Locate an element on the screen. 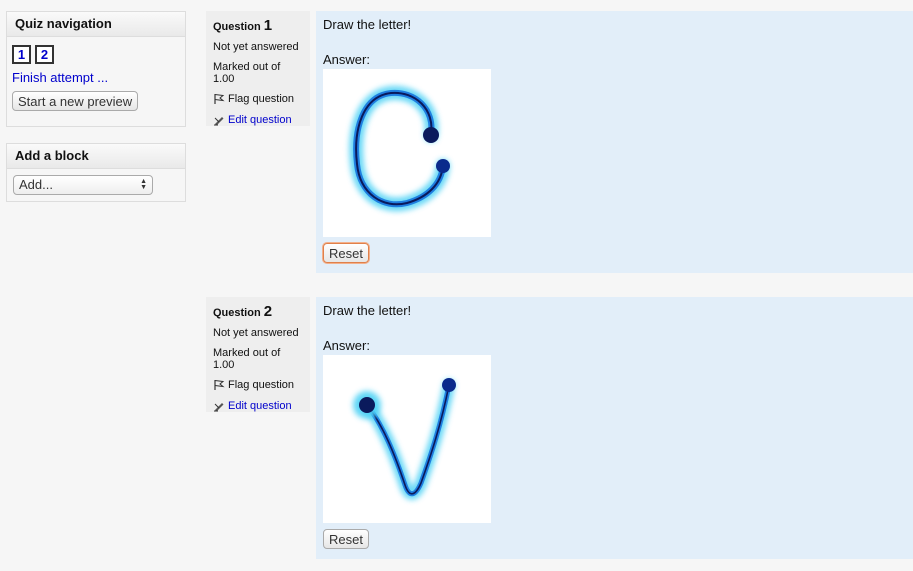  question-2-answer-label: Answer: is located at coordinates (346, 345).